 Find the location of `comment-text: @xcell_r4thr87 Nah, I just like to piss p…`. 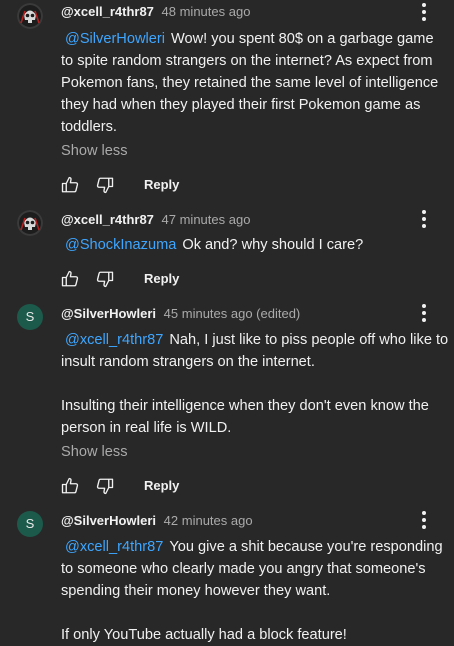

comment-text: @xcell_r4thr87 Nah, I just like to piss p… is located at coordinates (255, 384).